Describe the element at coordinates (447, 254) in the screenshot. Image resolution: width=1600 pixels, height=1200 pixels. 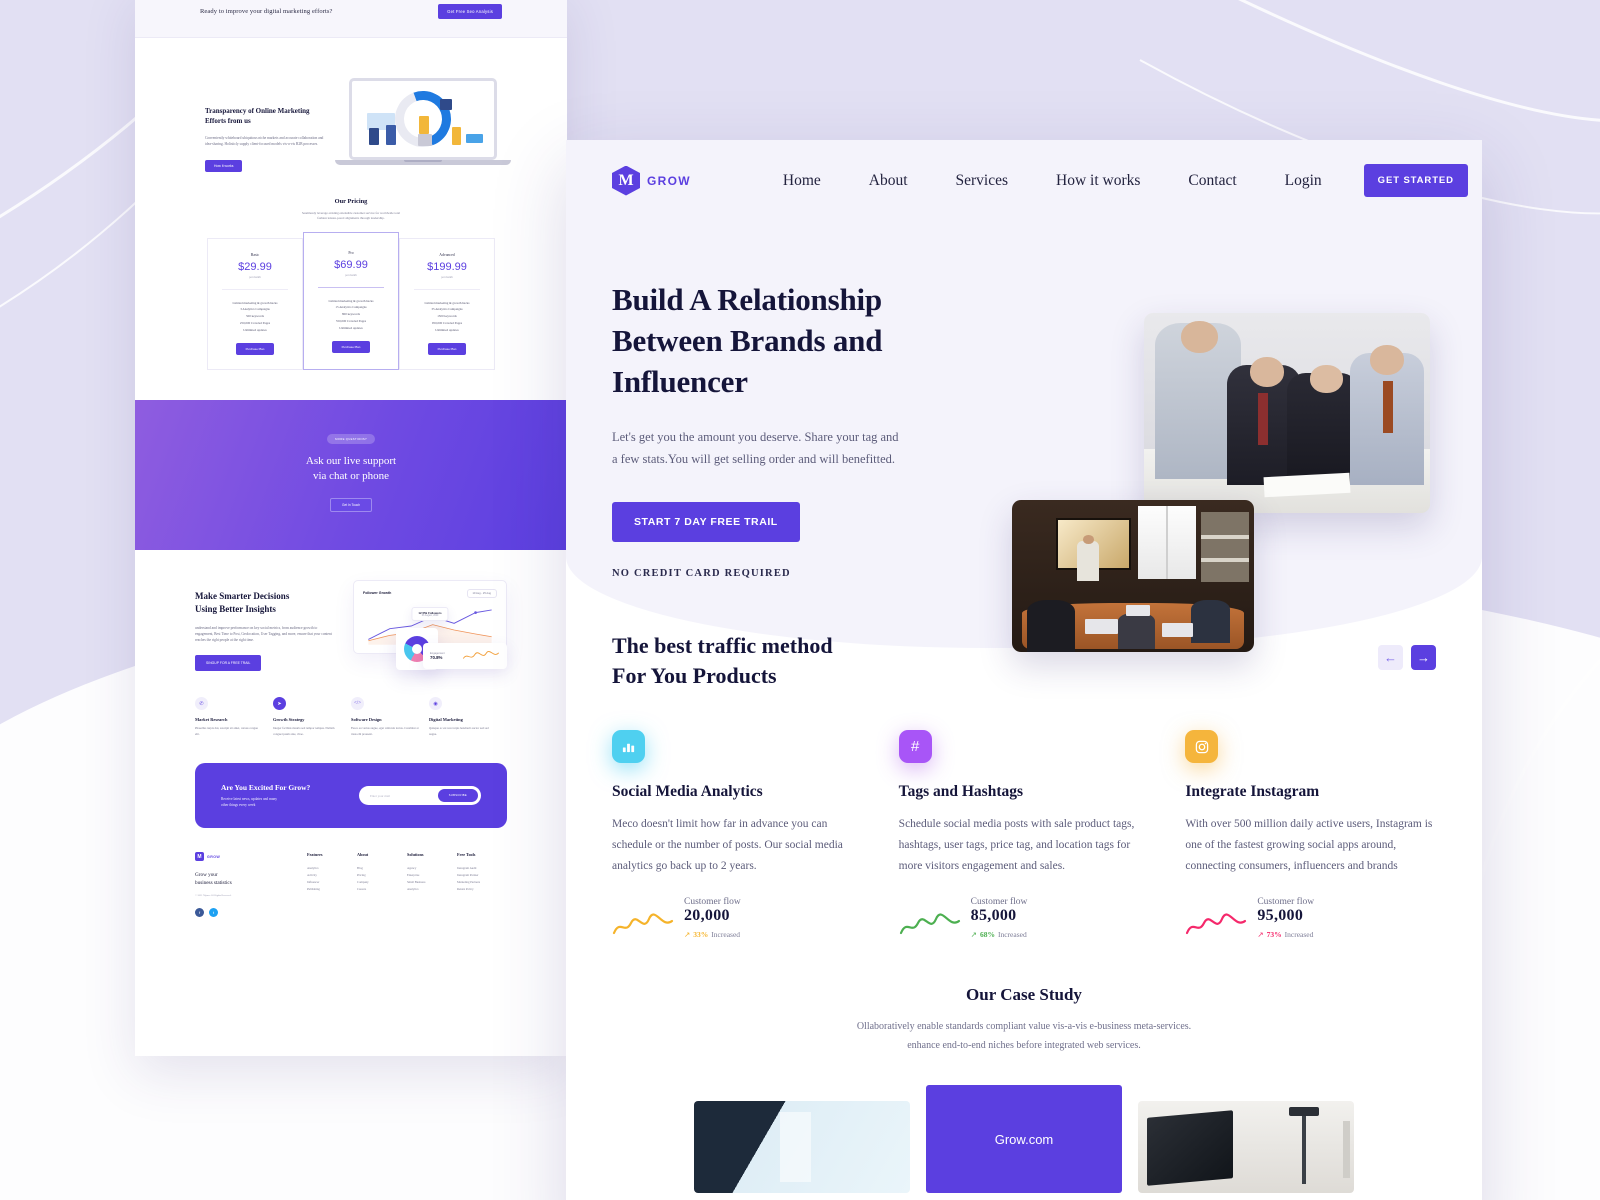
I see `bp-plan-name: Advanced` at that location.